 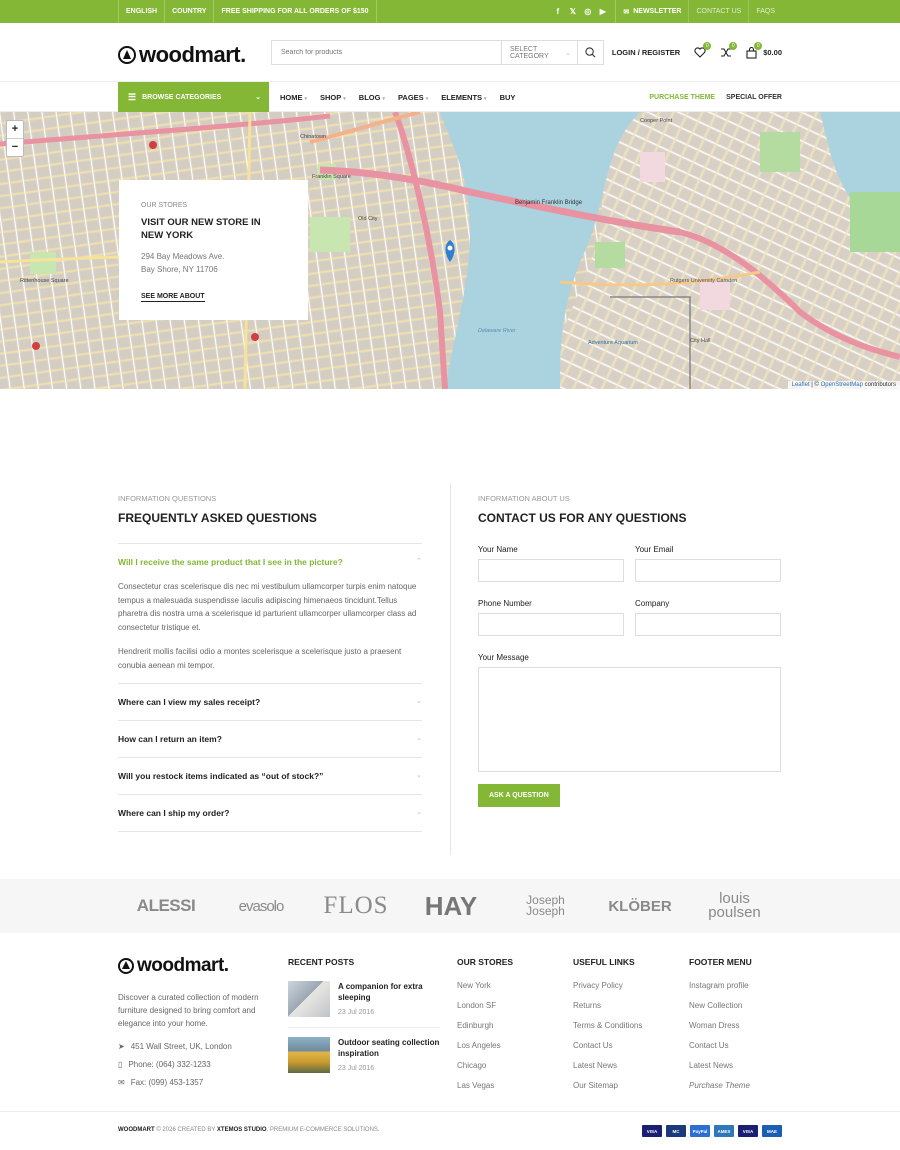 I want to click on location-arrow-icon: ➤, so click(x=121, y=1046).